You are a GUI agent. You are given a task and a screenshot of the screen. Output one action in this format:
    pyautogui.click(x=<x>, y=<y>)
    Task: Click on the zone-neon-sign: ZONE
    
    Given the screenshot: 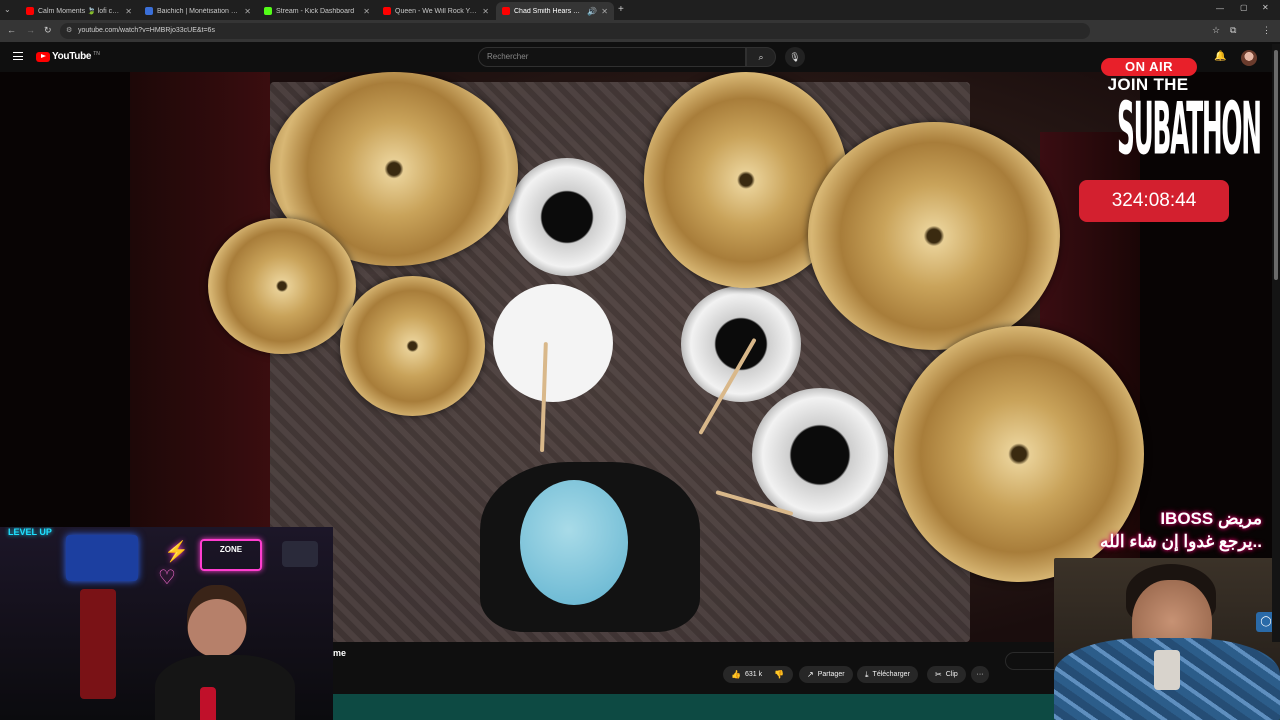 What is the action you would take?
    pyautogui.click(x=231, y=555)
    